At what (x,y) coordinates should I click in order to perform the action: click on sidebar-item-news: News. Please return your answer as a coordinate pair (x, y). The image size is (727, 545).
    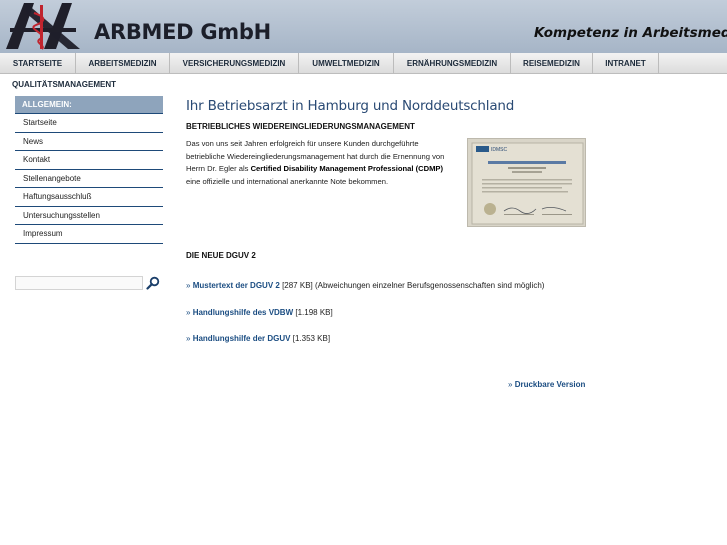
    Looking at the image, I should click on (89, 142).